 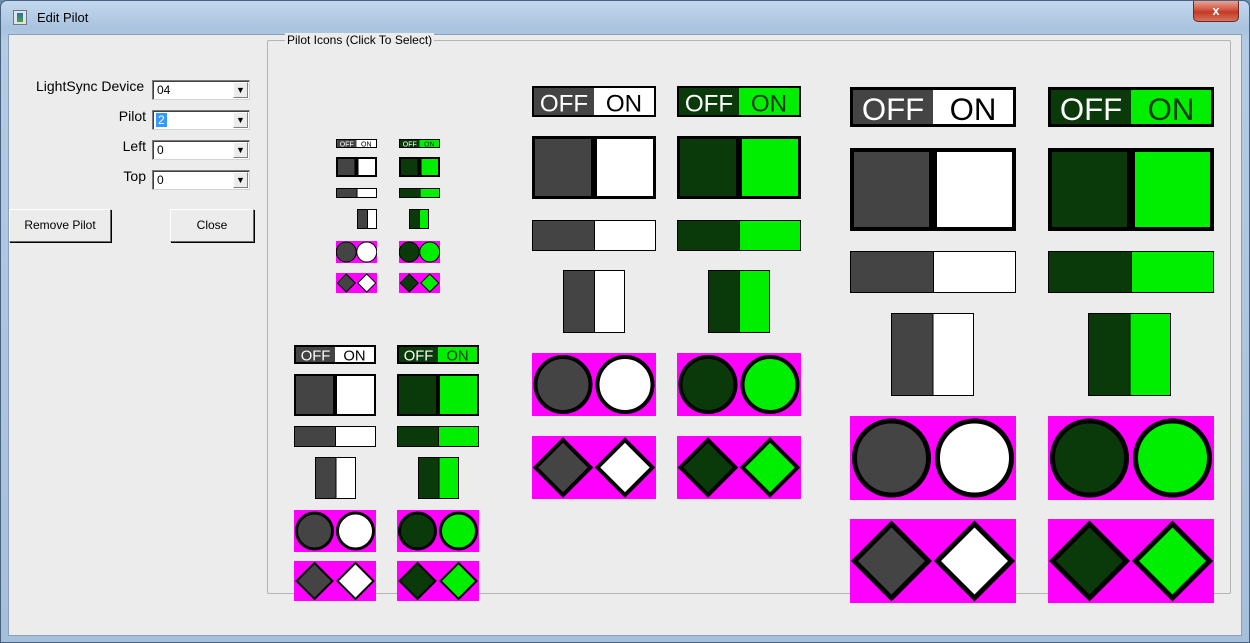 I want to click on pilot-icon-bar-green-tiny, so click(x=419, y=193).